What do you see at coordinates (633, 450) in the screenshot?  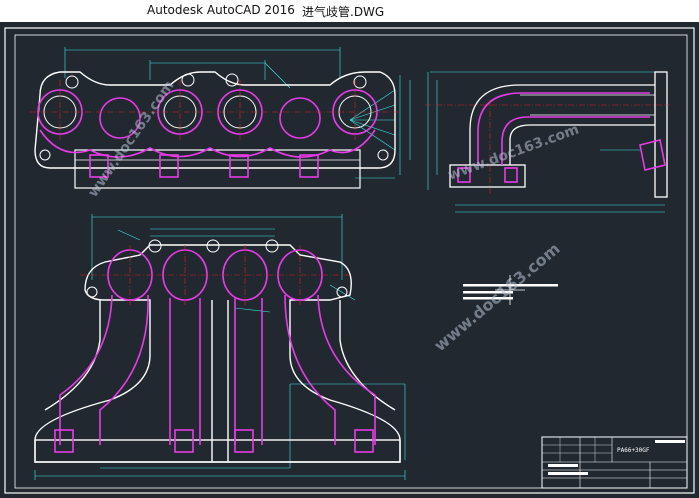 I see `title-block-material: PA66+30GF` at bounding box center [633, 450].